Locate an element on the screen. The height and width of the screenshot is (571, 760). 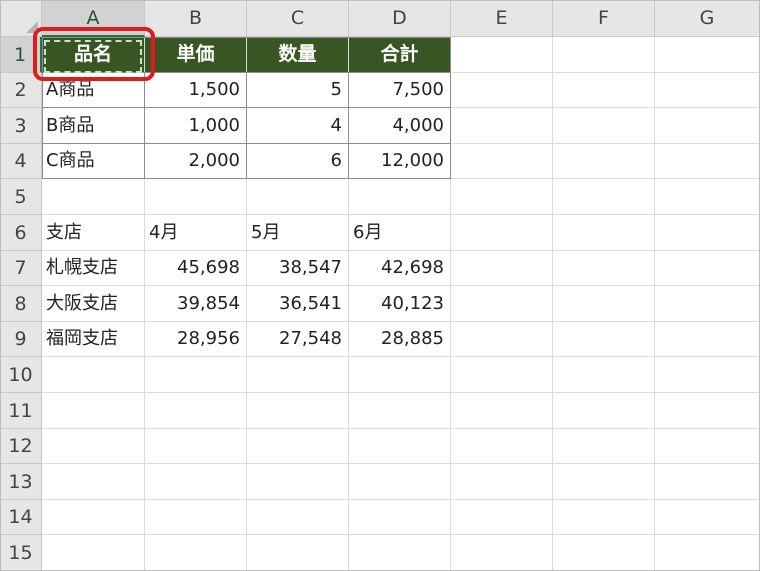
table2-cell: 福岡支店 is located at coordinates (93, 339).